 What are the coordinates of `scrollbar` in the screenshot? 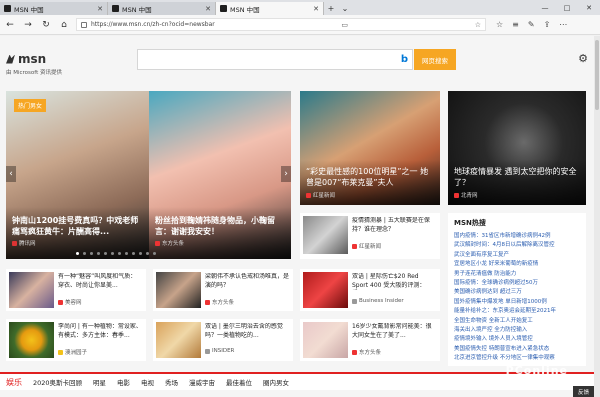 It's located at (597, 216).